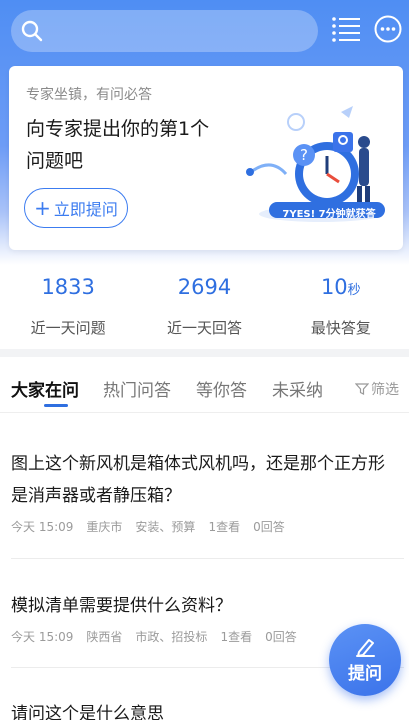  I want to click on tab-everyone-asking: 大家在问, so click(45, 388).